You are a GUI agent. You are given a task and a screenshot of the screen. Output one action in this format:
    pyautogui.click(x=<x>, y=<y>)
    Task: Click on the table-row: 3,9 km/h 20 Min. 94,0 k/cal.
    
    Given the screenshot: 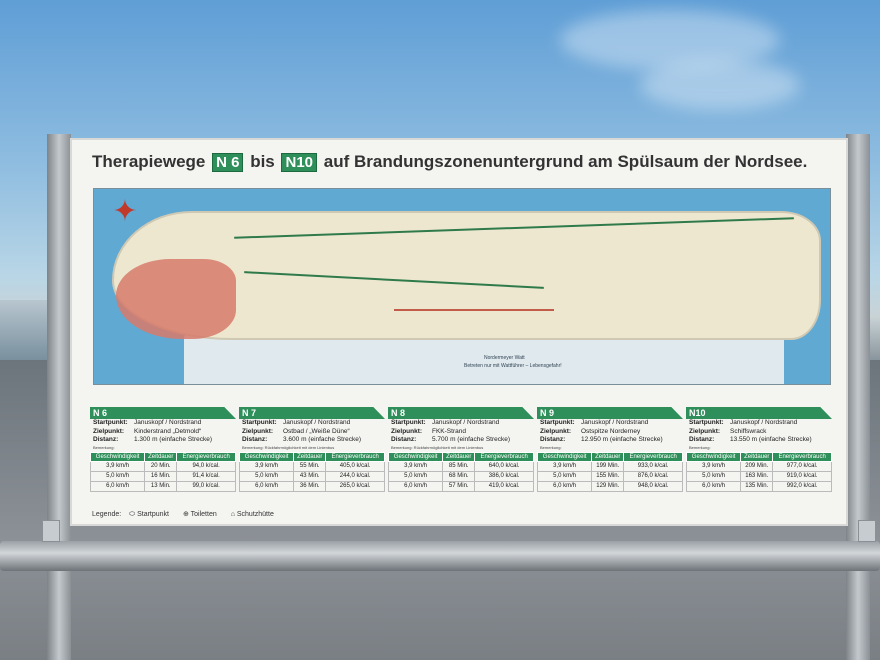 What is the action you would take?
    pyautogui.click(x=162, y=466)
    